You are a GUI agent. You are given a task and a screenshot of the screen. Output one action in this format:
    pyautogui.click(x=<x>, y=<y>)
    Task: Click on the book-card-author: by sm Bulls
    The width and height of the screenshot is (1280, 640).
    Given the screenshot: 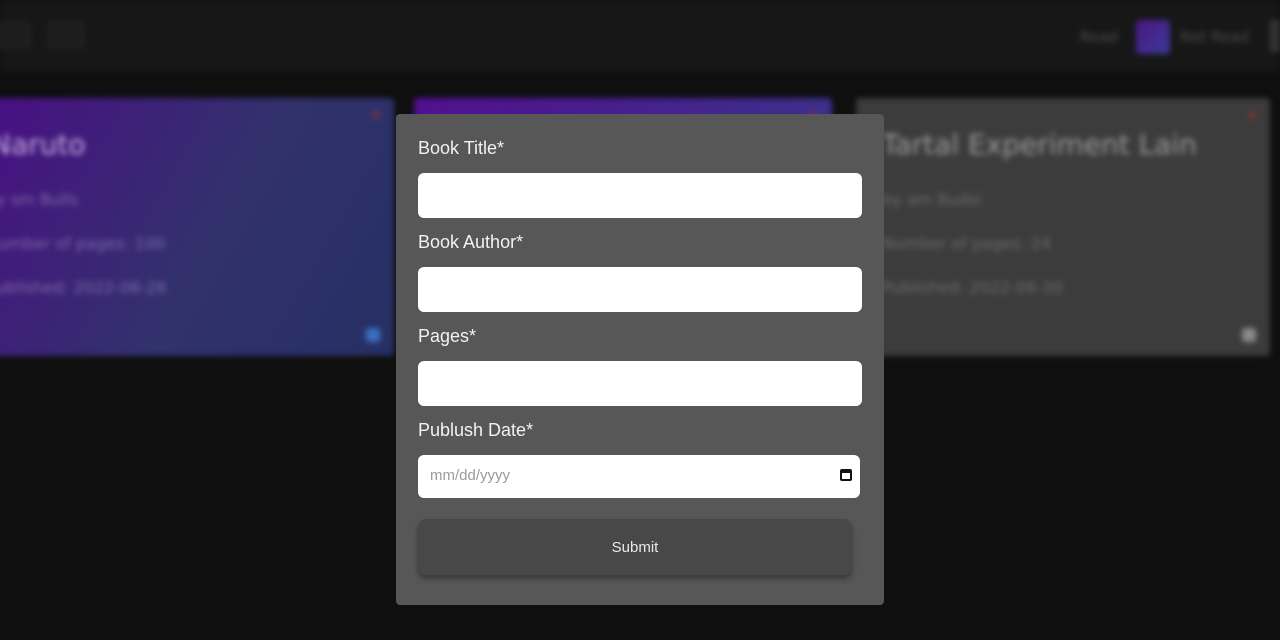 What is the action you would take?
    pyautogui.click(x=39, y=199)
    